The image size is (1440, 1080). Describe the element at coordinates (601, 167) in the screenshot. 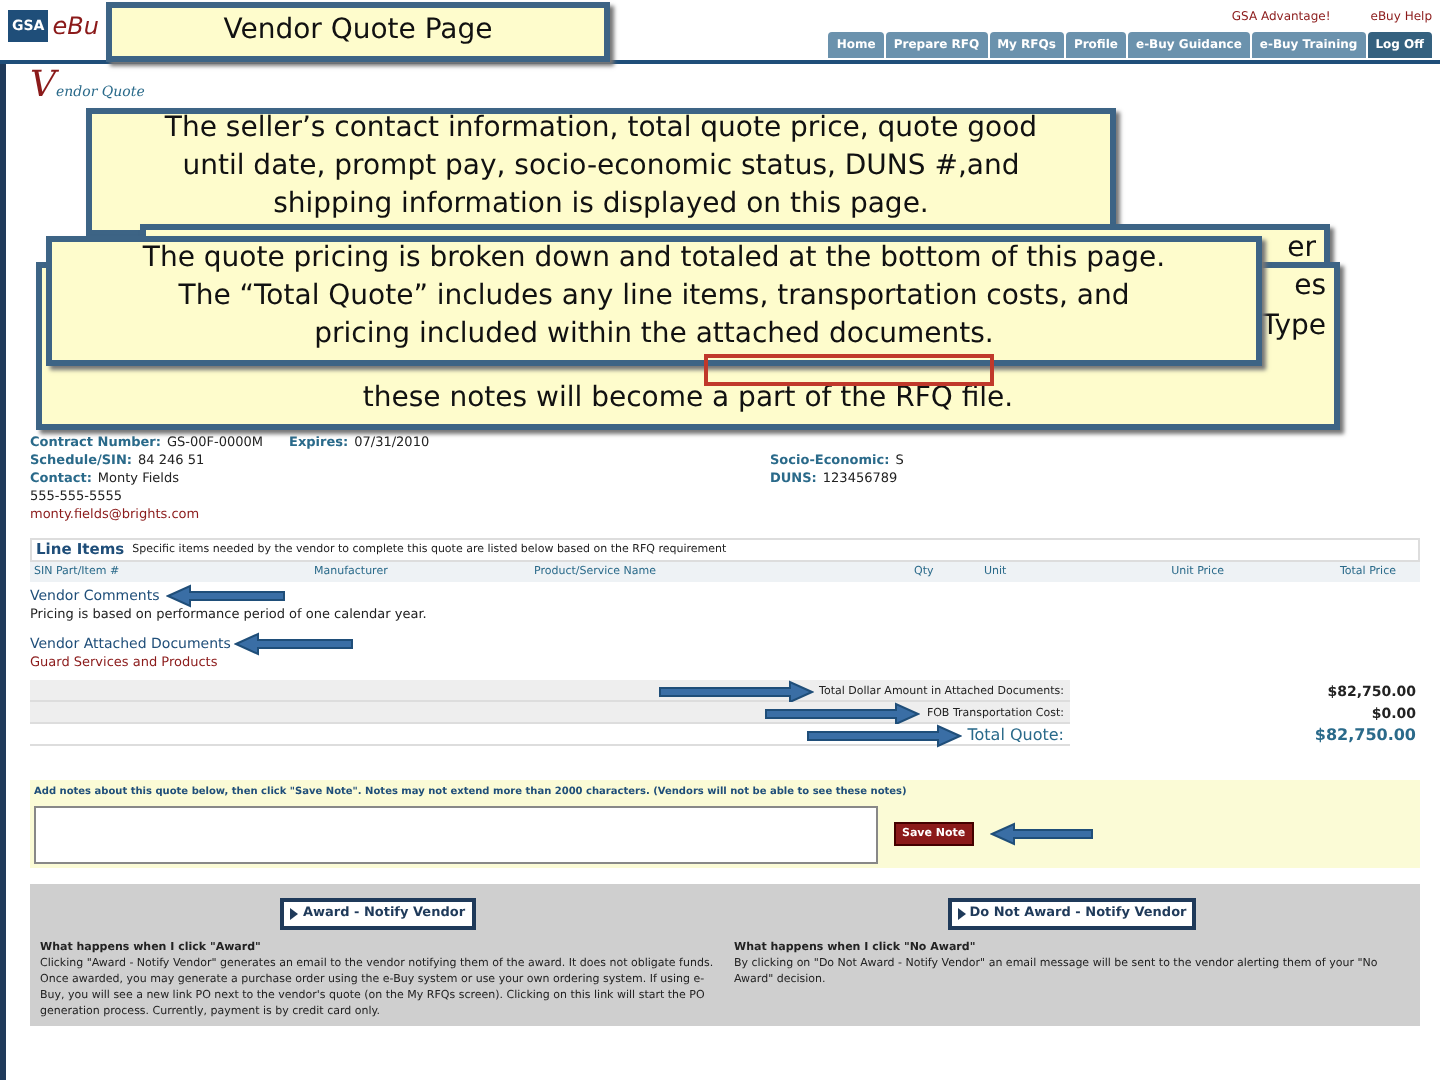

I see `callout-text: until date, prompt pay, socio-economic status, DUNS #,and` at that location.